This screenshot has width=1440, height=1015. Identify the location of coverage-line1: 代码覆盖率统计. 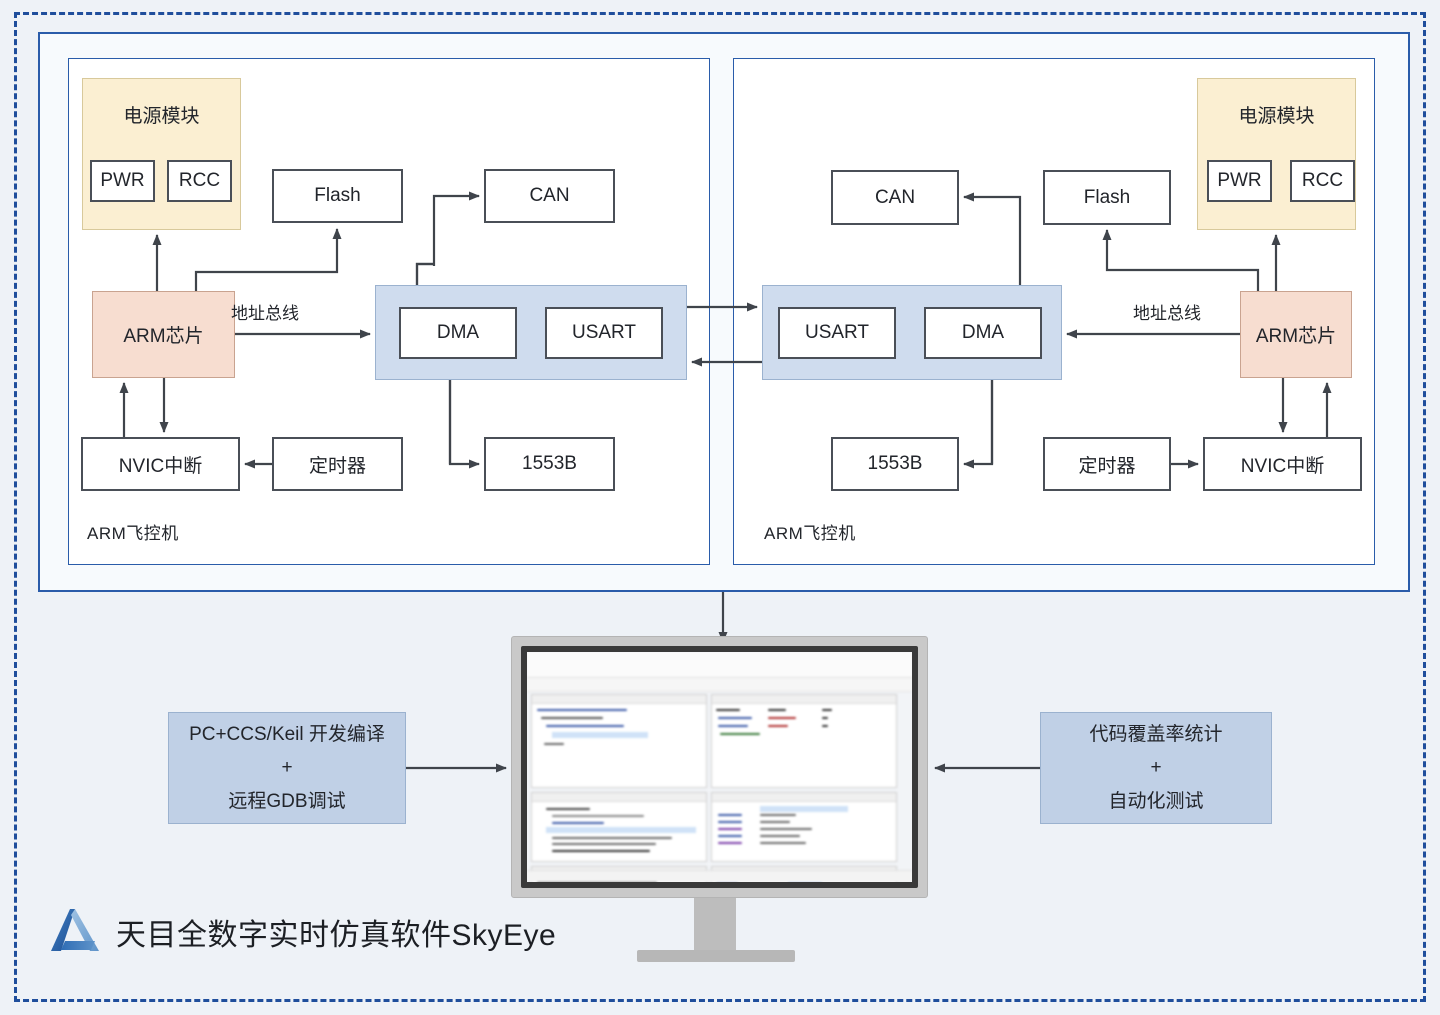
(1156, 735).